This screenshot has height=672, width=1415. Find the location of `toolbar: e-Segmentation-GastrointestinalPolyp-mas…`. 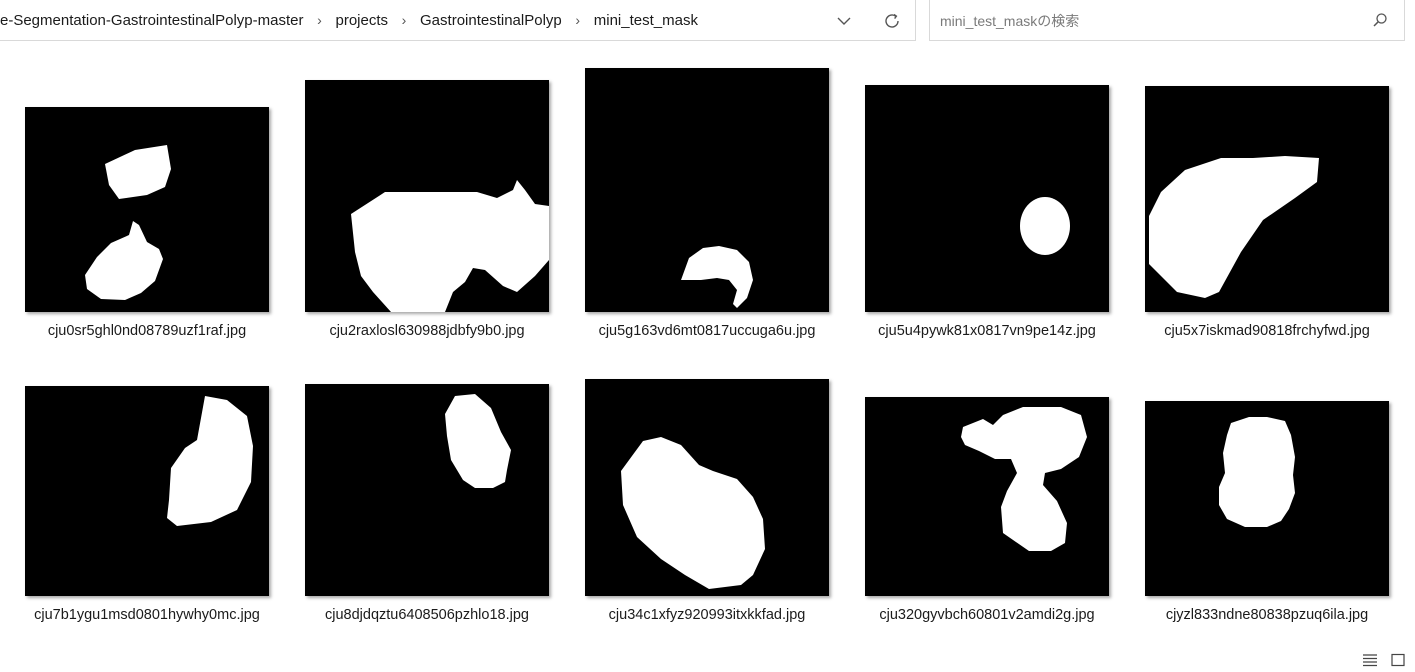

toolbar: e-Segmentation-GastrointestinalPolyp-mas… is located at coordinates (707, 21).